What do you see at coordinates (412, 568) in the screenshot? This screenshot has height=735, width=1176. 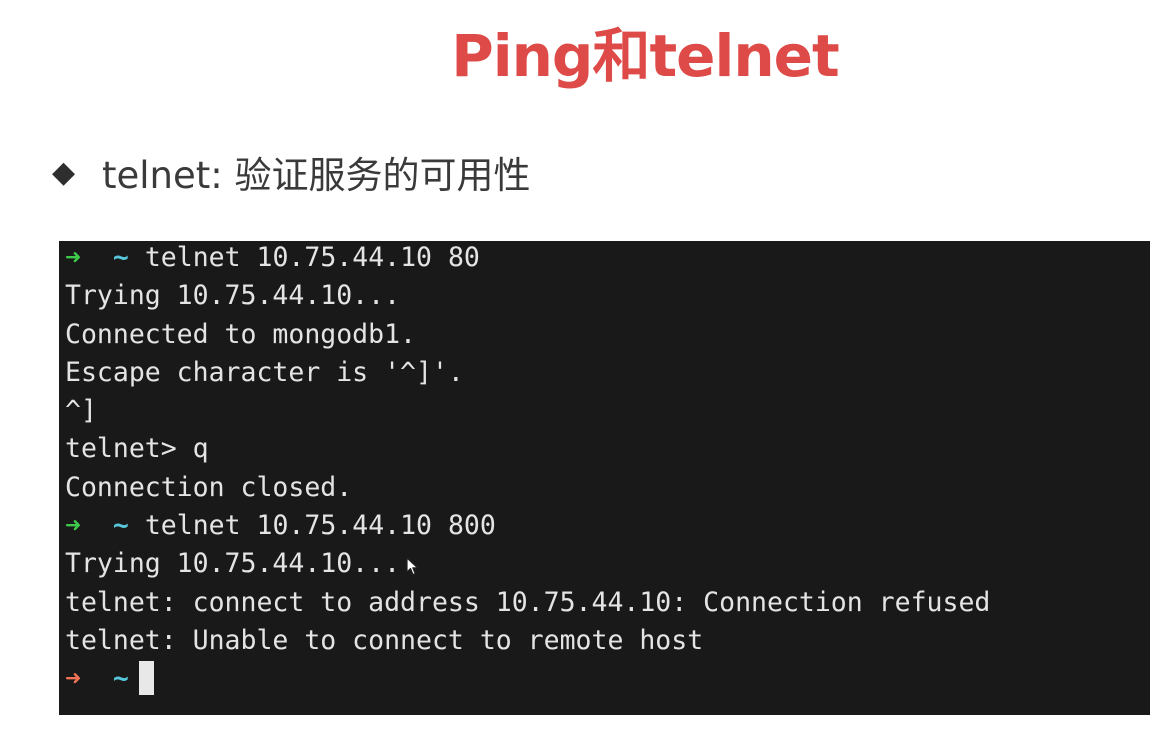 I see `mouse-pointer-icon` at bounding box center [412, 568].